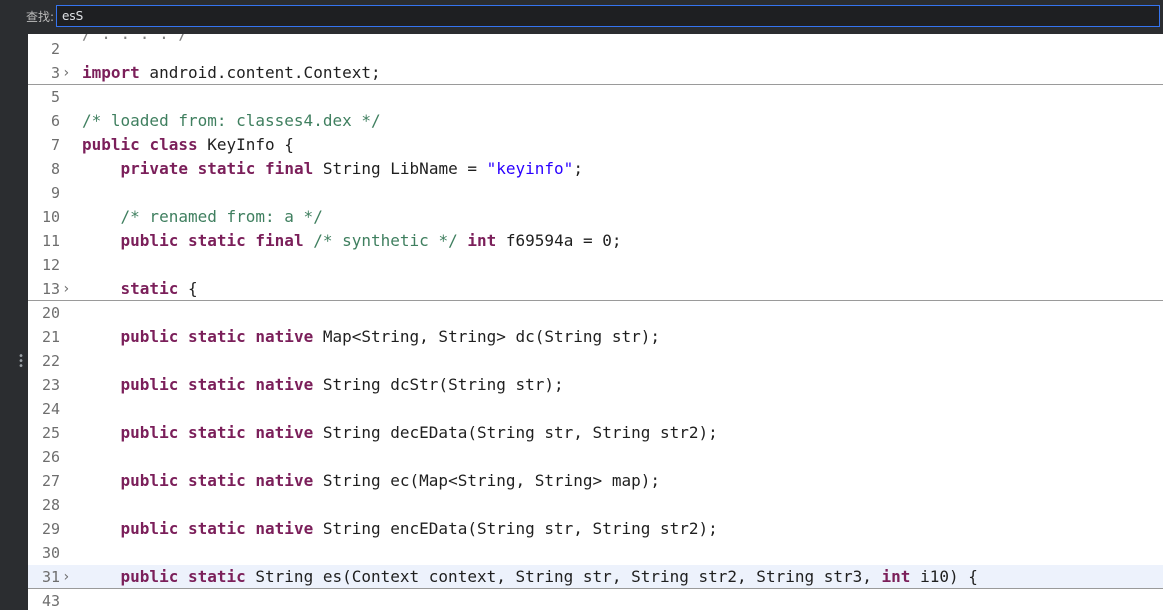 The width and height of the screenshot is (1163, 610). I want to click on code-line: 22, so click(595, 361).